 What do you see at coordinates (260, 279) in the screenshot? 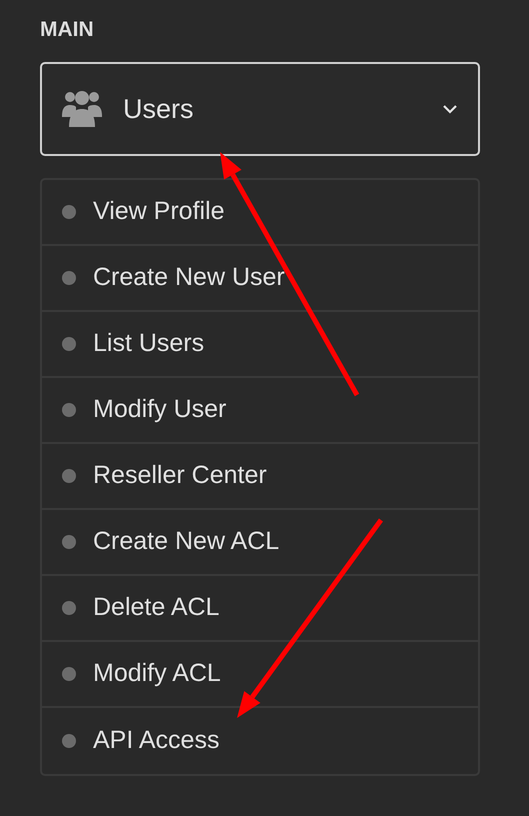
I see `submenu-item: Create New User` at bounding box center [260, 279].